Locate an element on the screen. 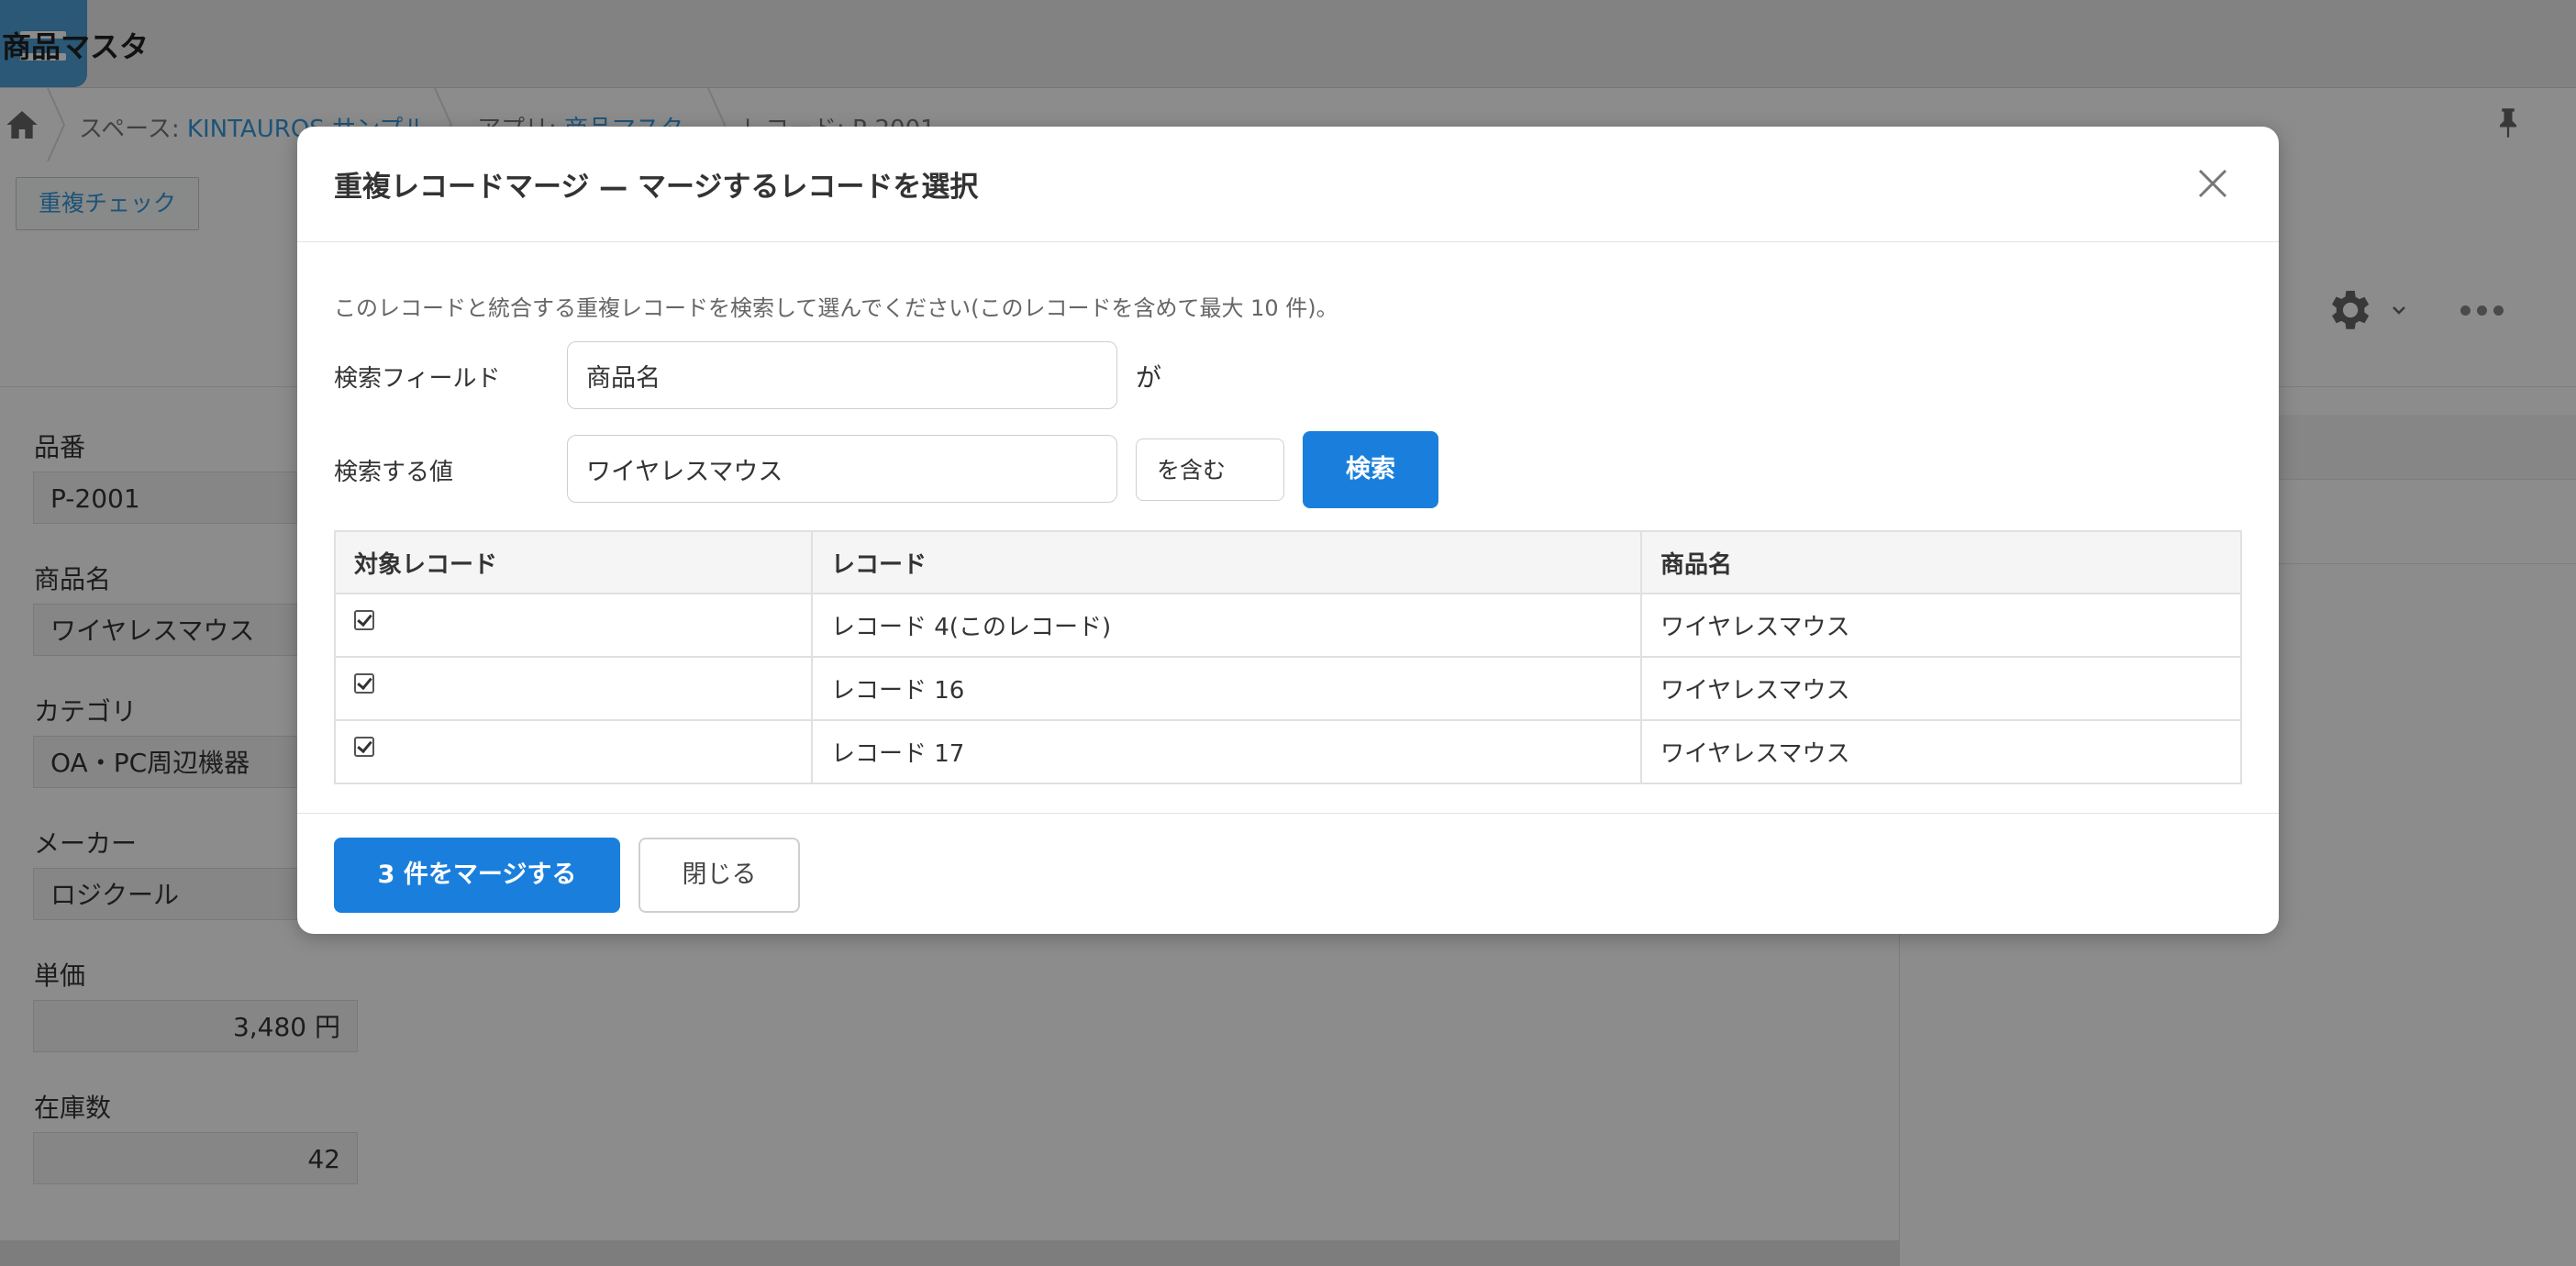  search-field-label: 検索フィールド is located at coordinates (417, 379).